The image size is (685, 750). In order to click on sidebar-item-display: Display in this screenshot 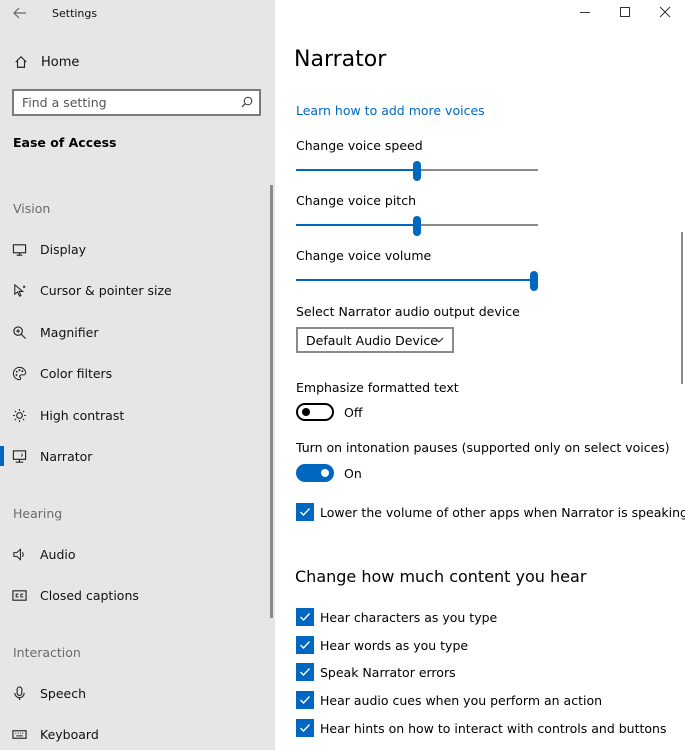, I will do `click(135, 249)`.